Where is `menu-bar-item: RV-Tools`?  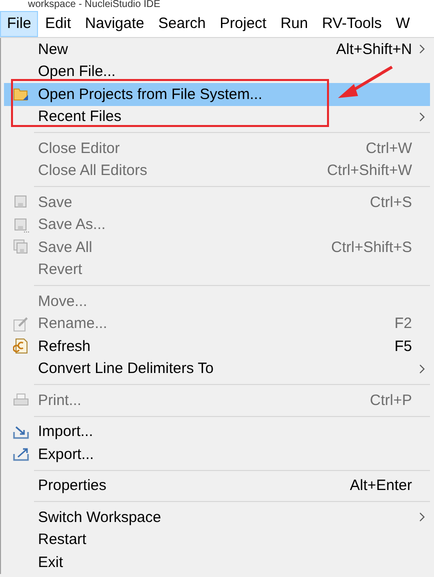 menu-bar-item: RV-Tools is located at coordinates (351, 23).